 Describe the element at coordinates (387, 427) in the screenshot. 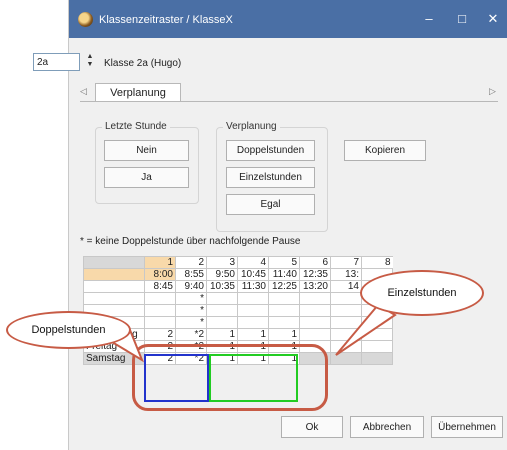

I see `cancel-button: Abbrechen` at that location.